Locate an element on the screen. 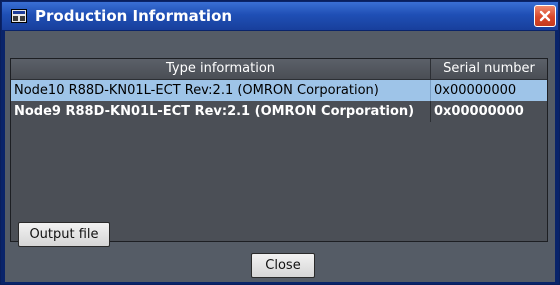 The image size is (560, 285). column-header-type-information: Type information is located at coordinates (221, 69).